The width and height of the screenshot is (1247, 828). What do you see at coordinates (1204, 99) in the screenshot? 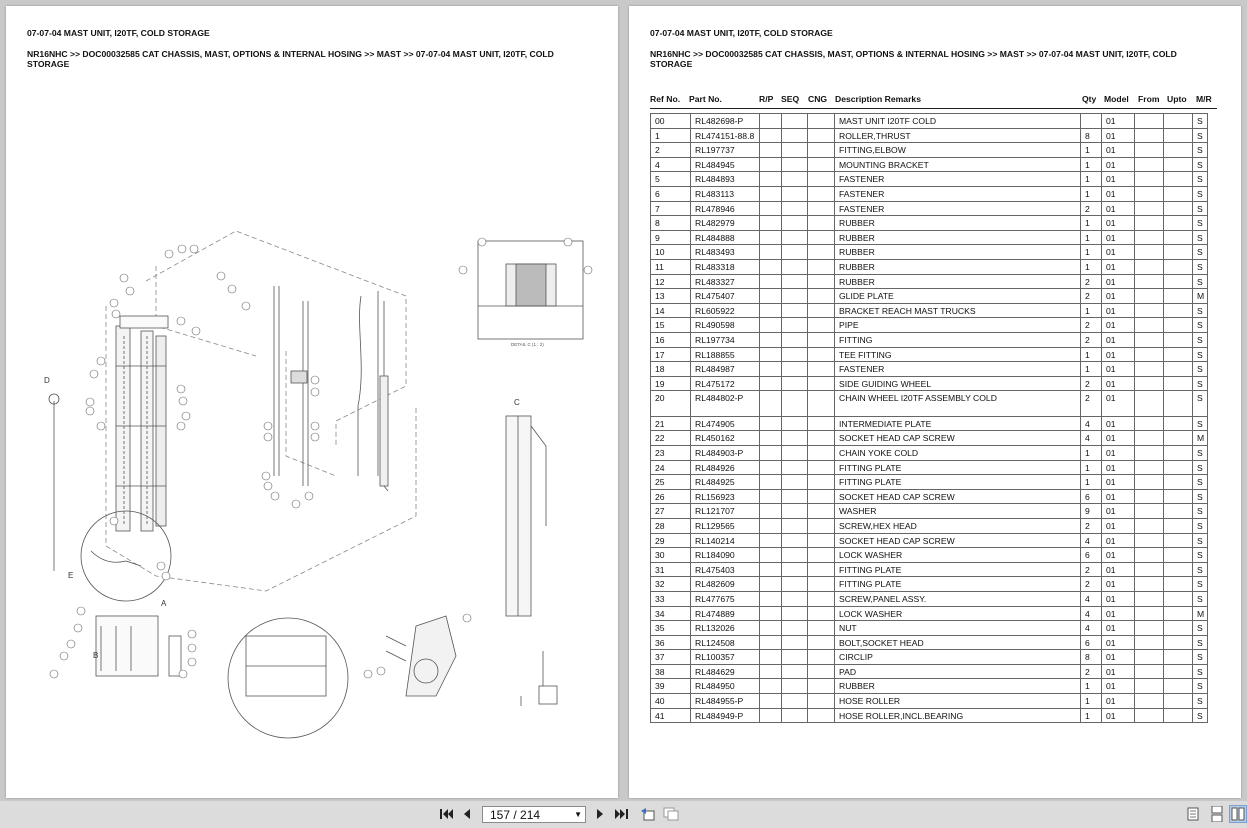
I see `col-mr: M/R` at bounding box center [1204, 99].